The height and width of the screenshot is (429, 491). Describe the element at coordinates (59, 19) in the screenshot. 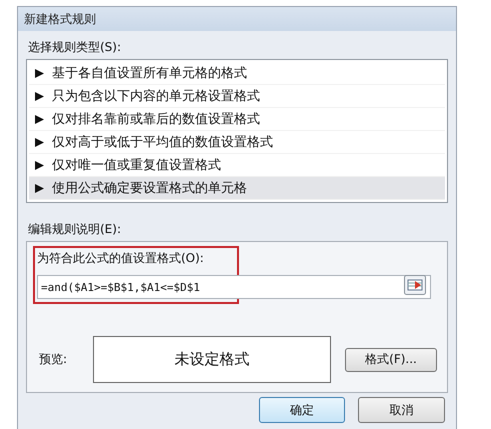

I see `window-title: 新建格式规则` at that location.